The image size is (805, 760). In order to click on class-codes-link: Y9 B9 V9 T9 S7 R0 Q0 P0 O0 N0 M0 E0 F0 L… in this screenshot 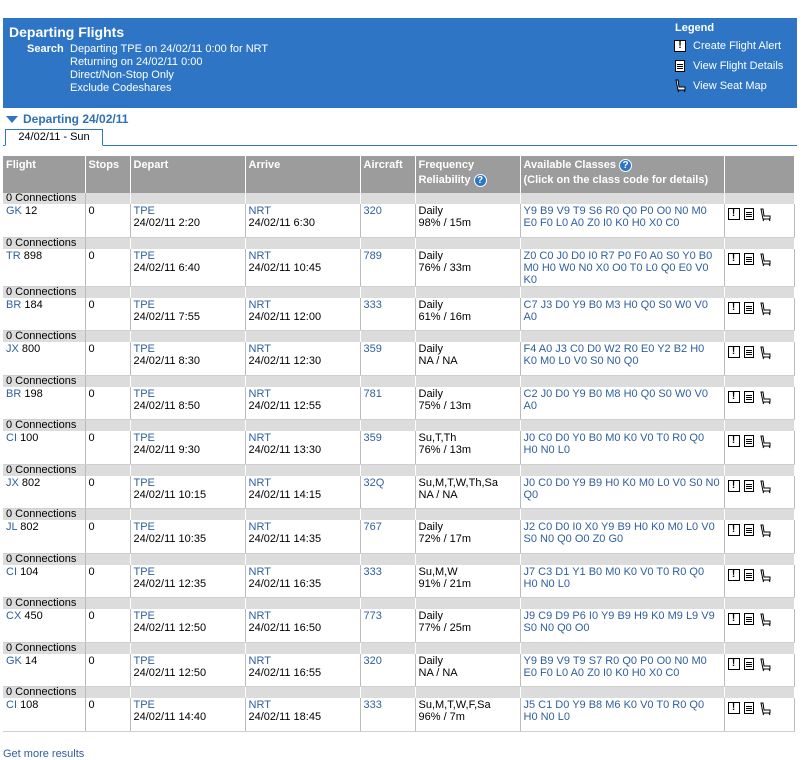, I will do `click(615, 667)`.